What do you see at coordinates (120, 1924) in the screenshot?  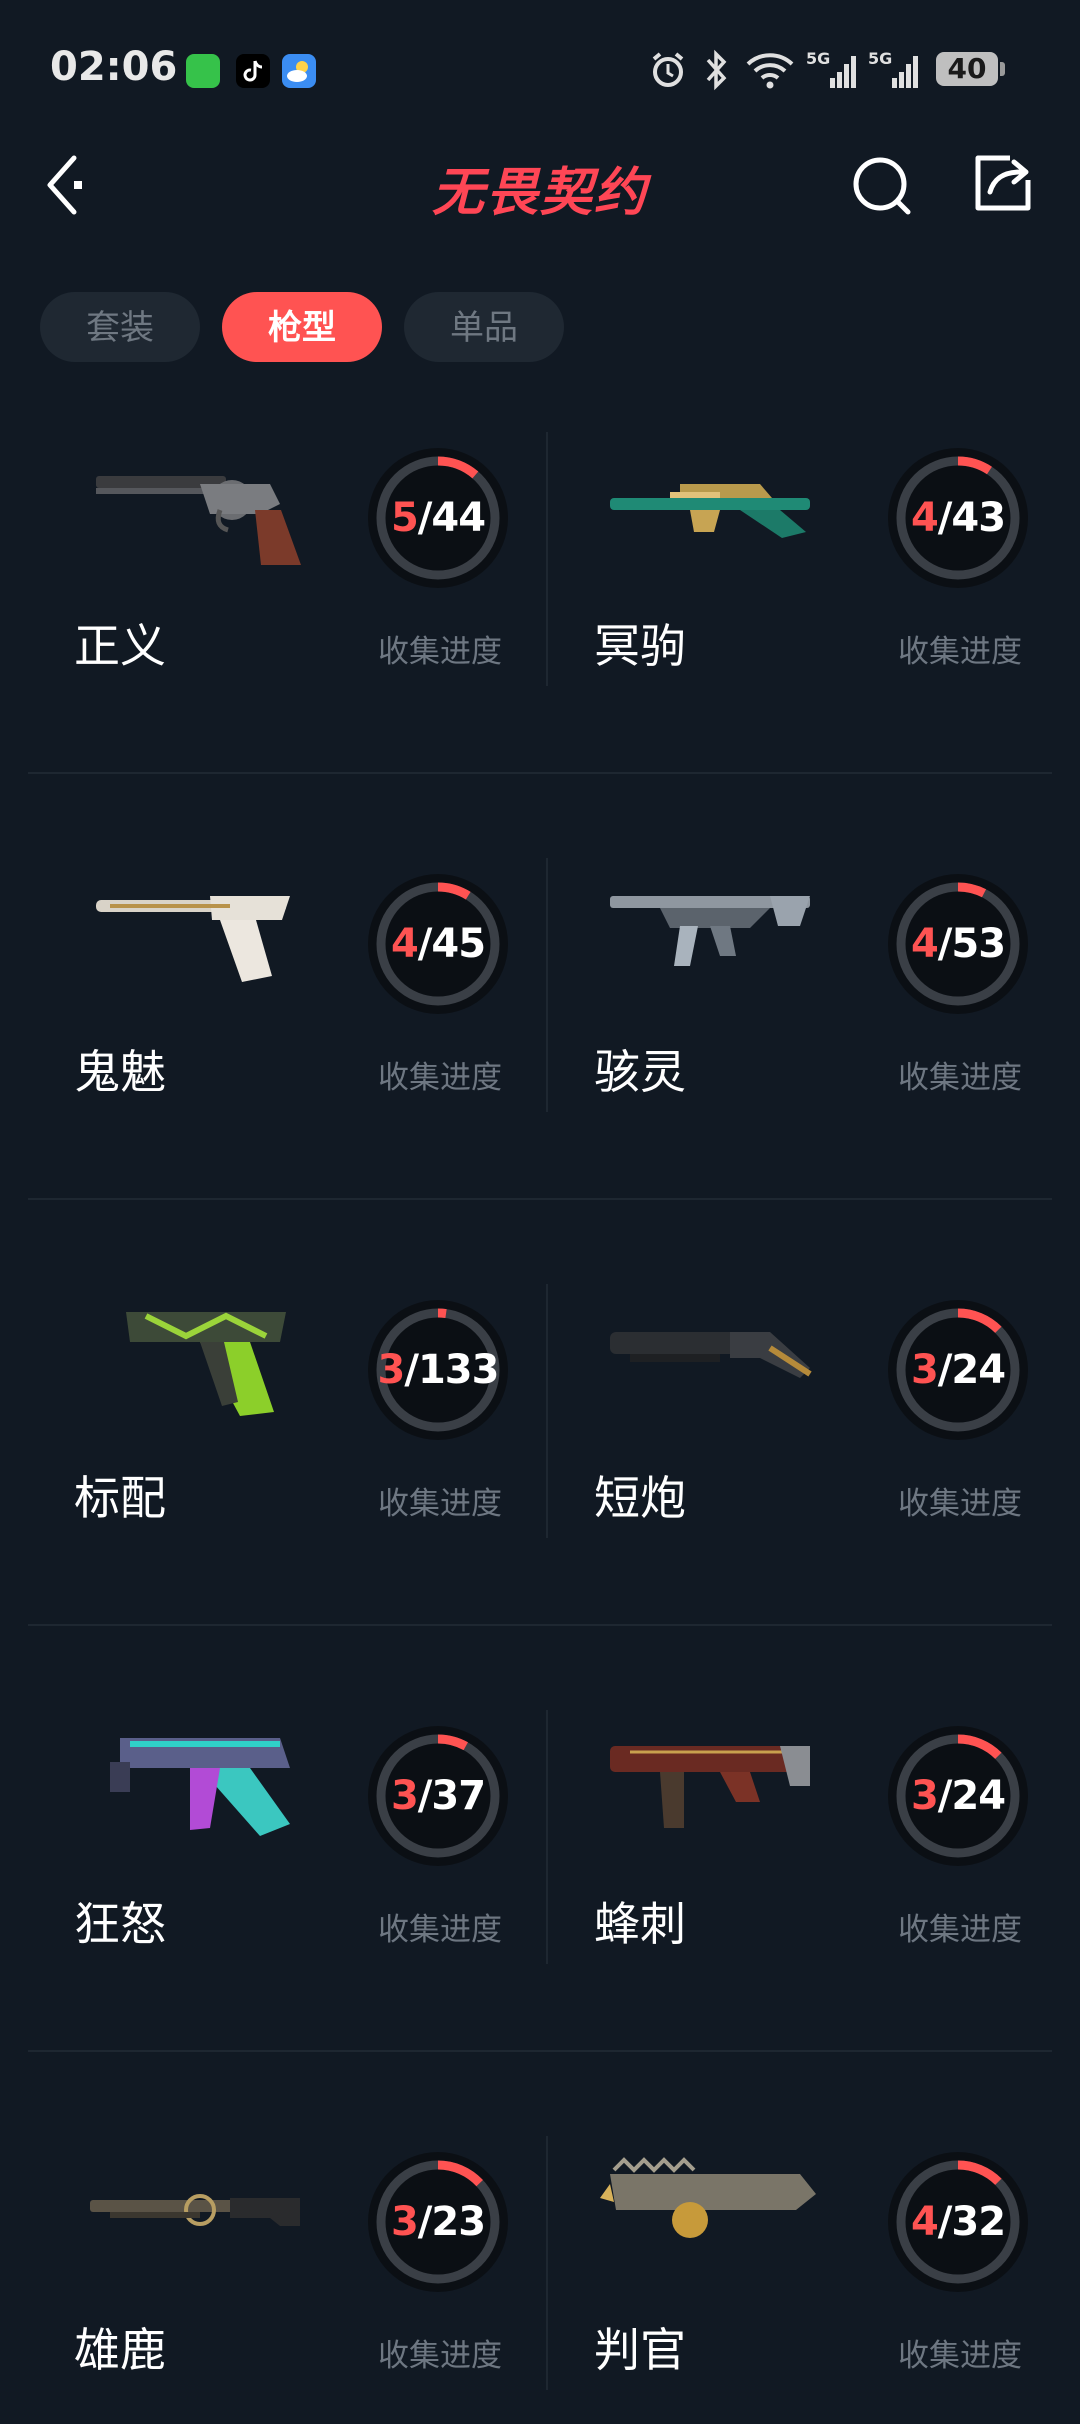 I see `weapon-name: 狂怒` at bounding box center [120, 1924].